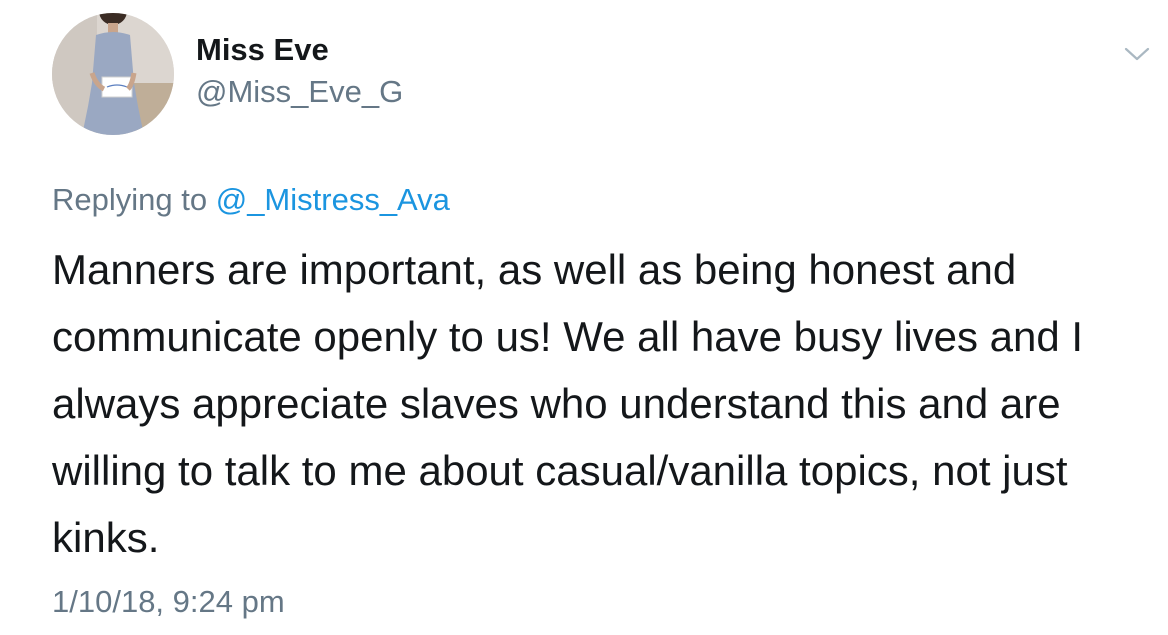  I want to click on avatar-photo, so click(113, 74).